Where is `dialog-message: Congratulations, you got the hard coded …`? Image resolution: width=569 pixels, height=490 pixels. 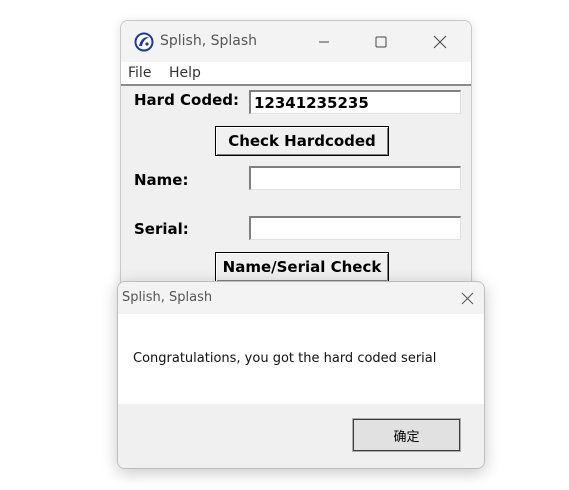 dialog-message: Congratulations, you got the hard coded … is located at coordinates (285, 358).